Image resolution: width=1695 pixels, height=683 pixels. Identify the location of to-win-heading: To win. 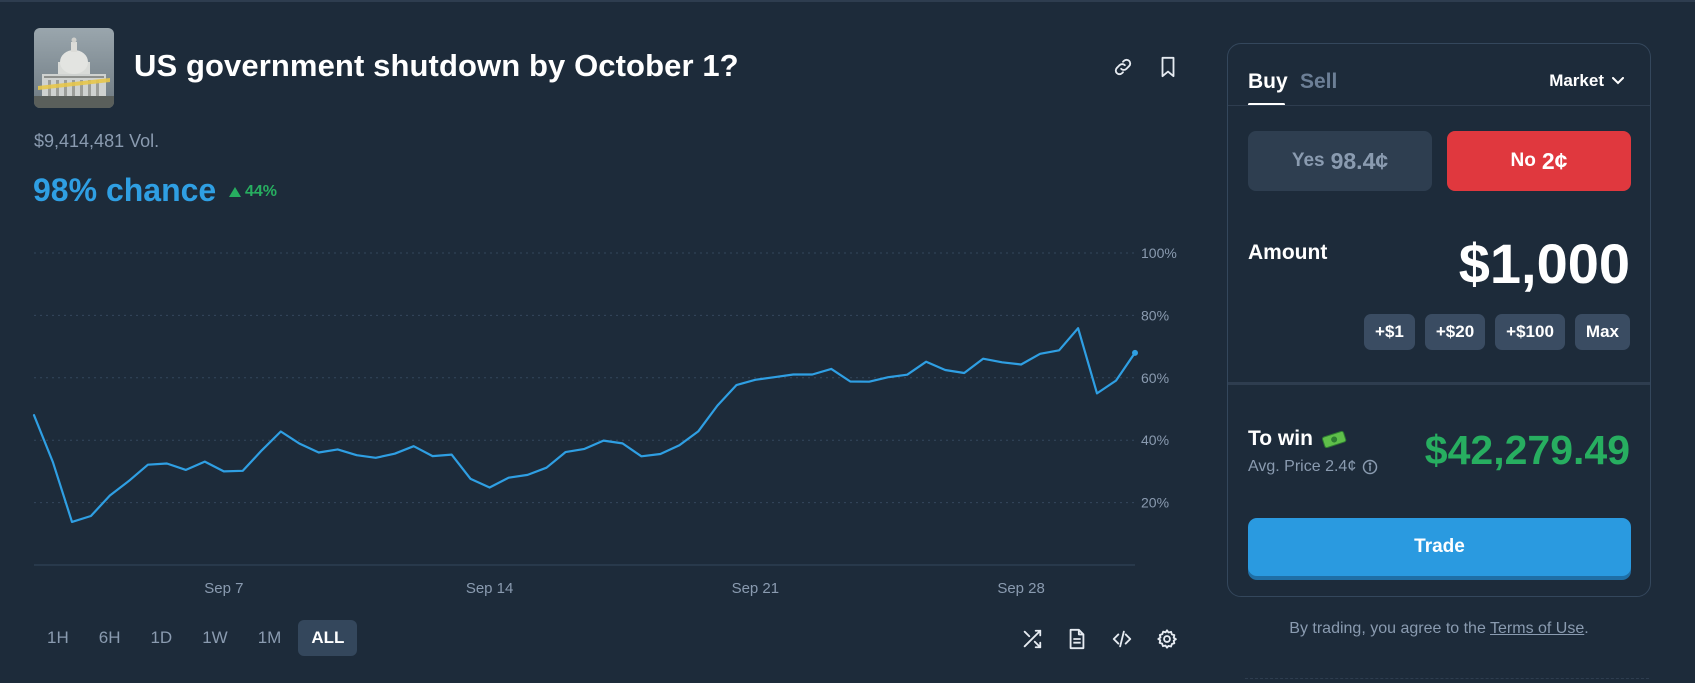
(1297, 439).